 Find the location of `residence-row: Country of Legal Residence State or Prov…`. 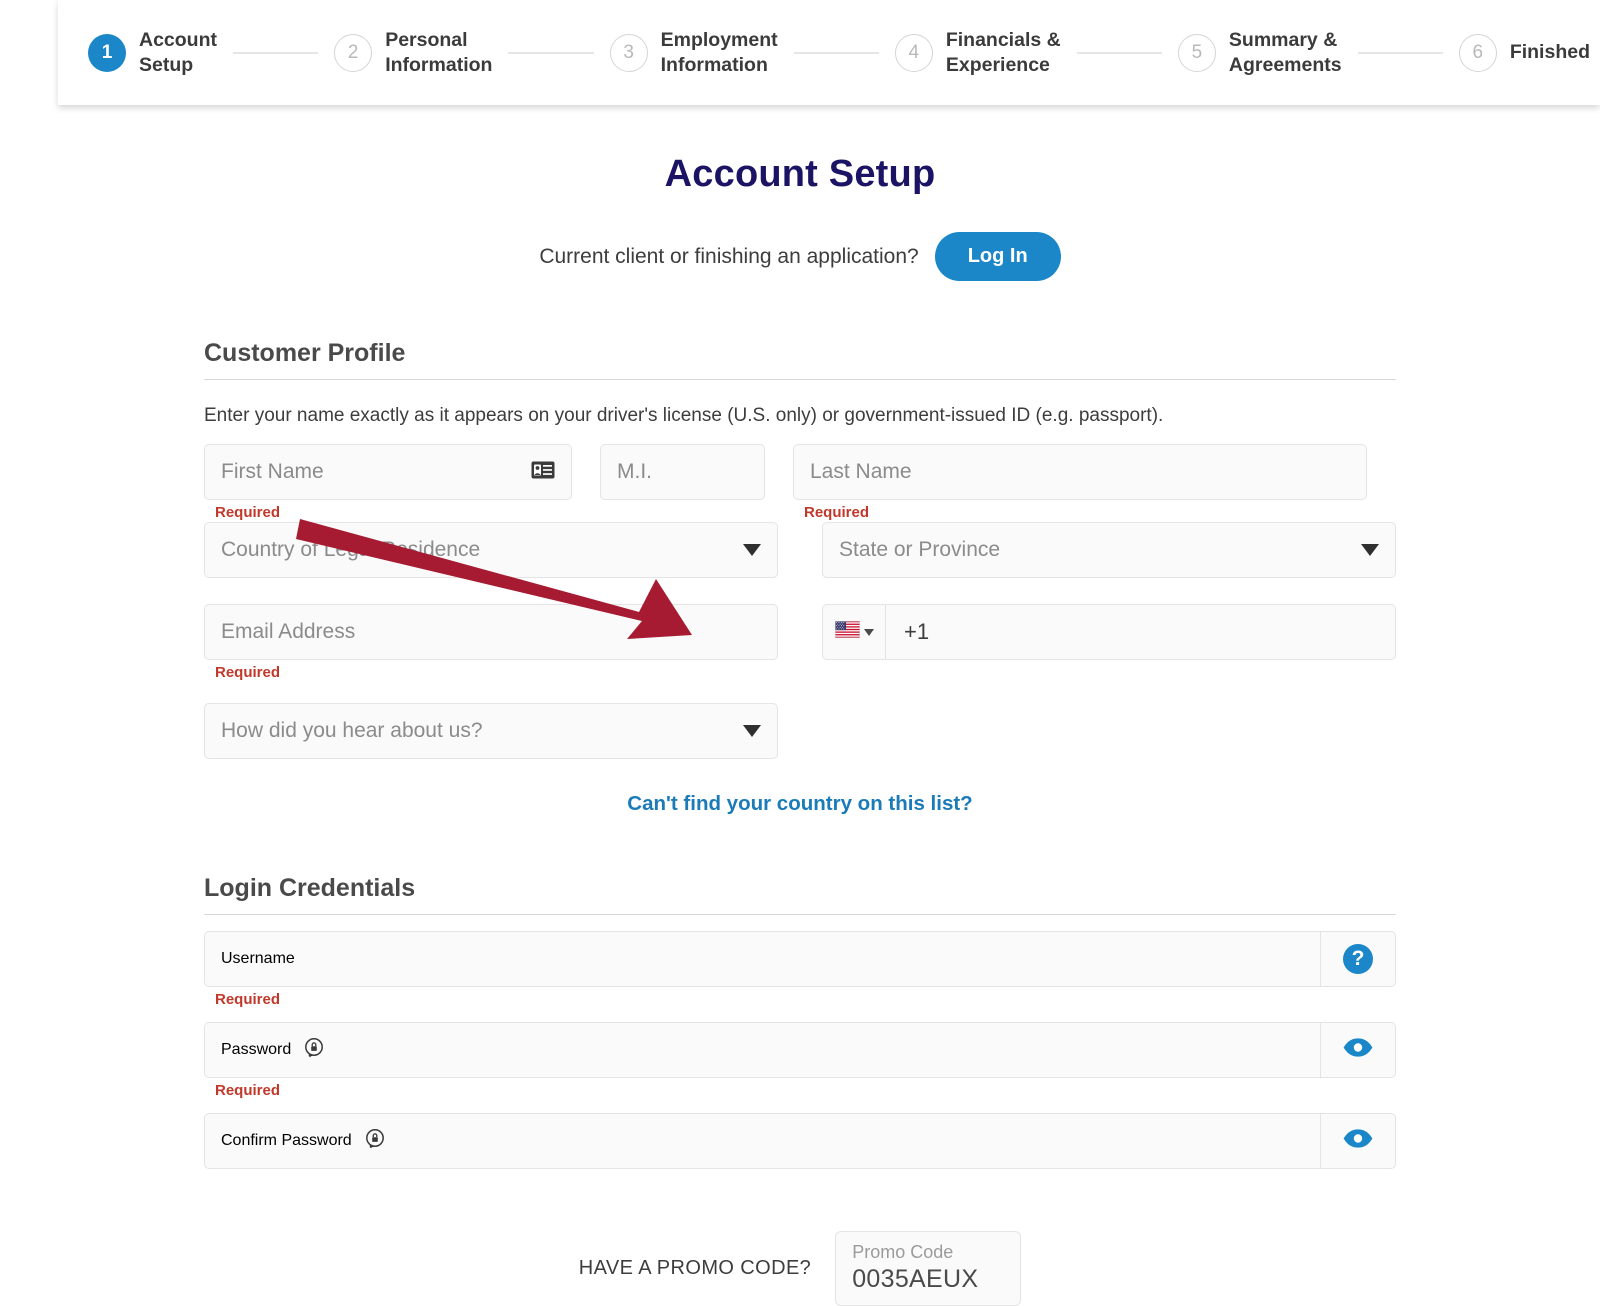

residence-row: Country of Legal Residence State or Prov… is located at coordinates (800, 550).